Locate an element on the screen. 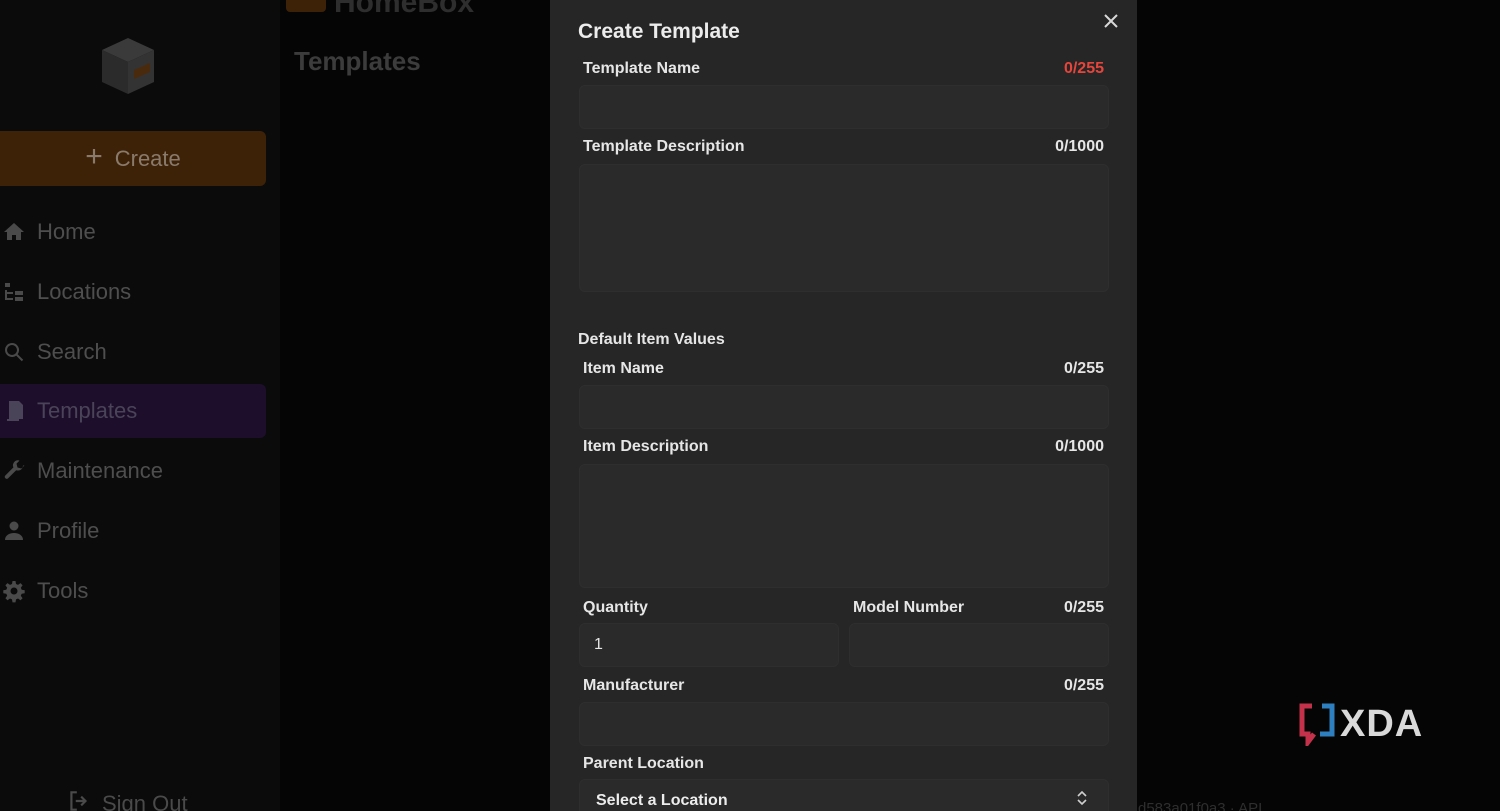  create-button-label: Create is located at coordinates (147, 158).